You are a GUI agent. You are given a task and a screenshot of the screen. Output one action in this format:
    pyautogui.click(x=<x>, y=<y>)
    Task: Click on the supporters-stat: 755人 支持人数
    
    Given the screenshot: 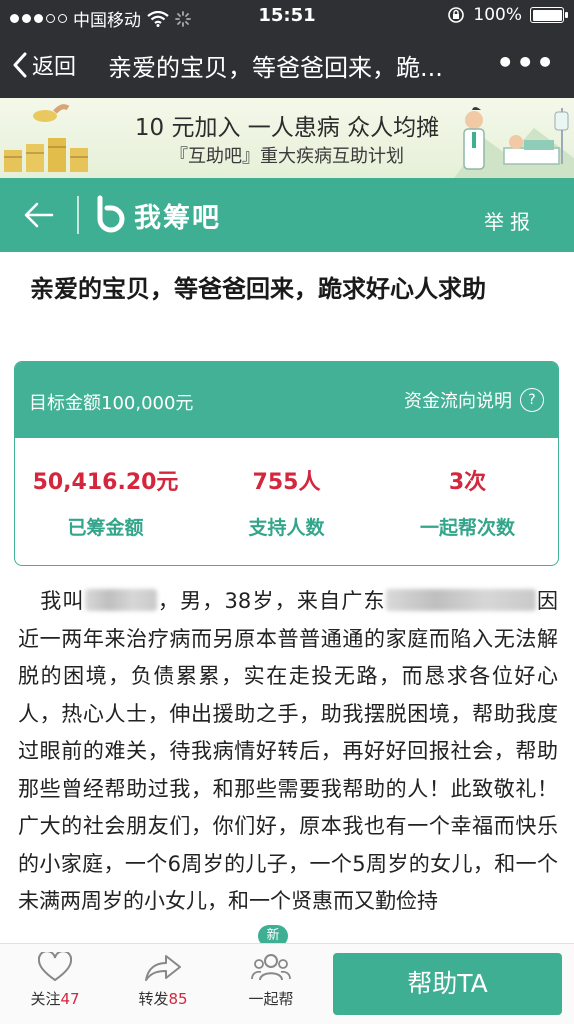 What is the action you would take?
    pyautogui.click(x=286, y=501)
    